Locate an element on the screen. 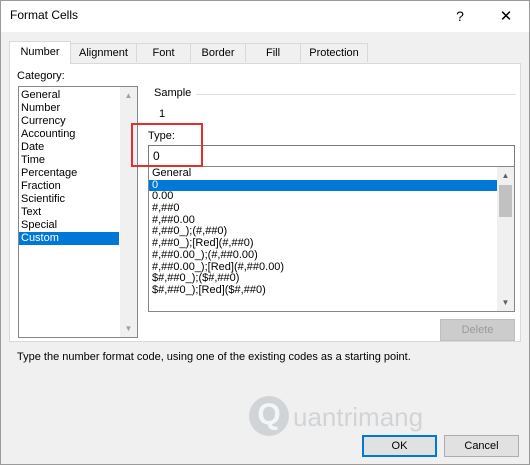 This screenshot has height=465, width=530. ok-button: OK is located at coordinates (399, 446).